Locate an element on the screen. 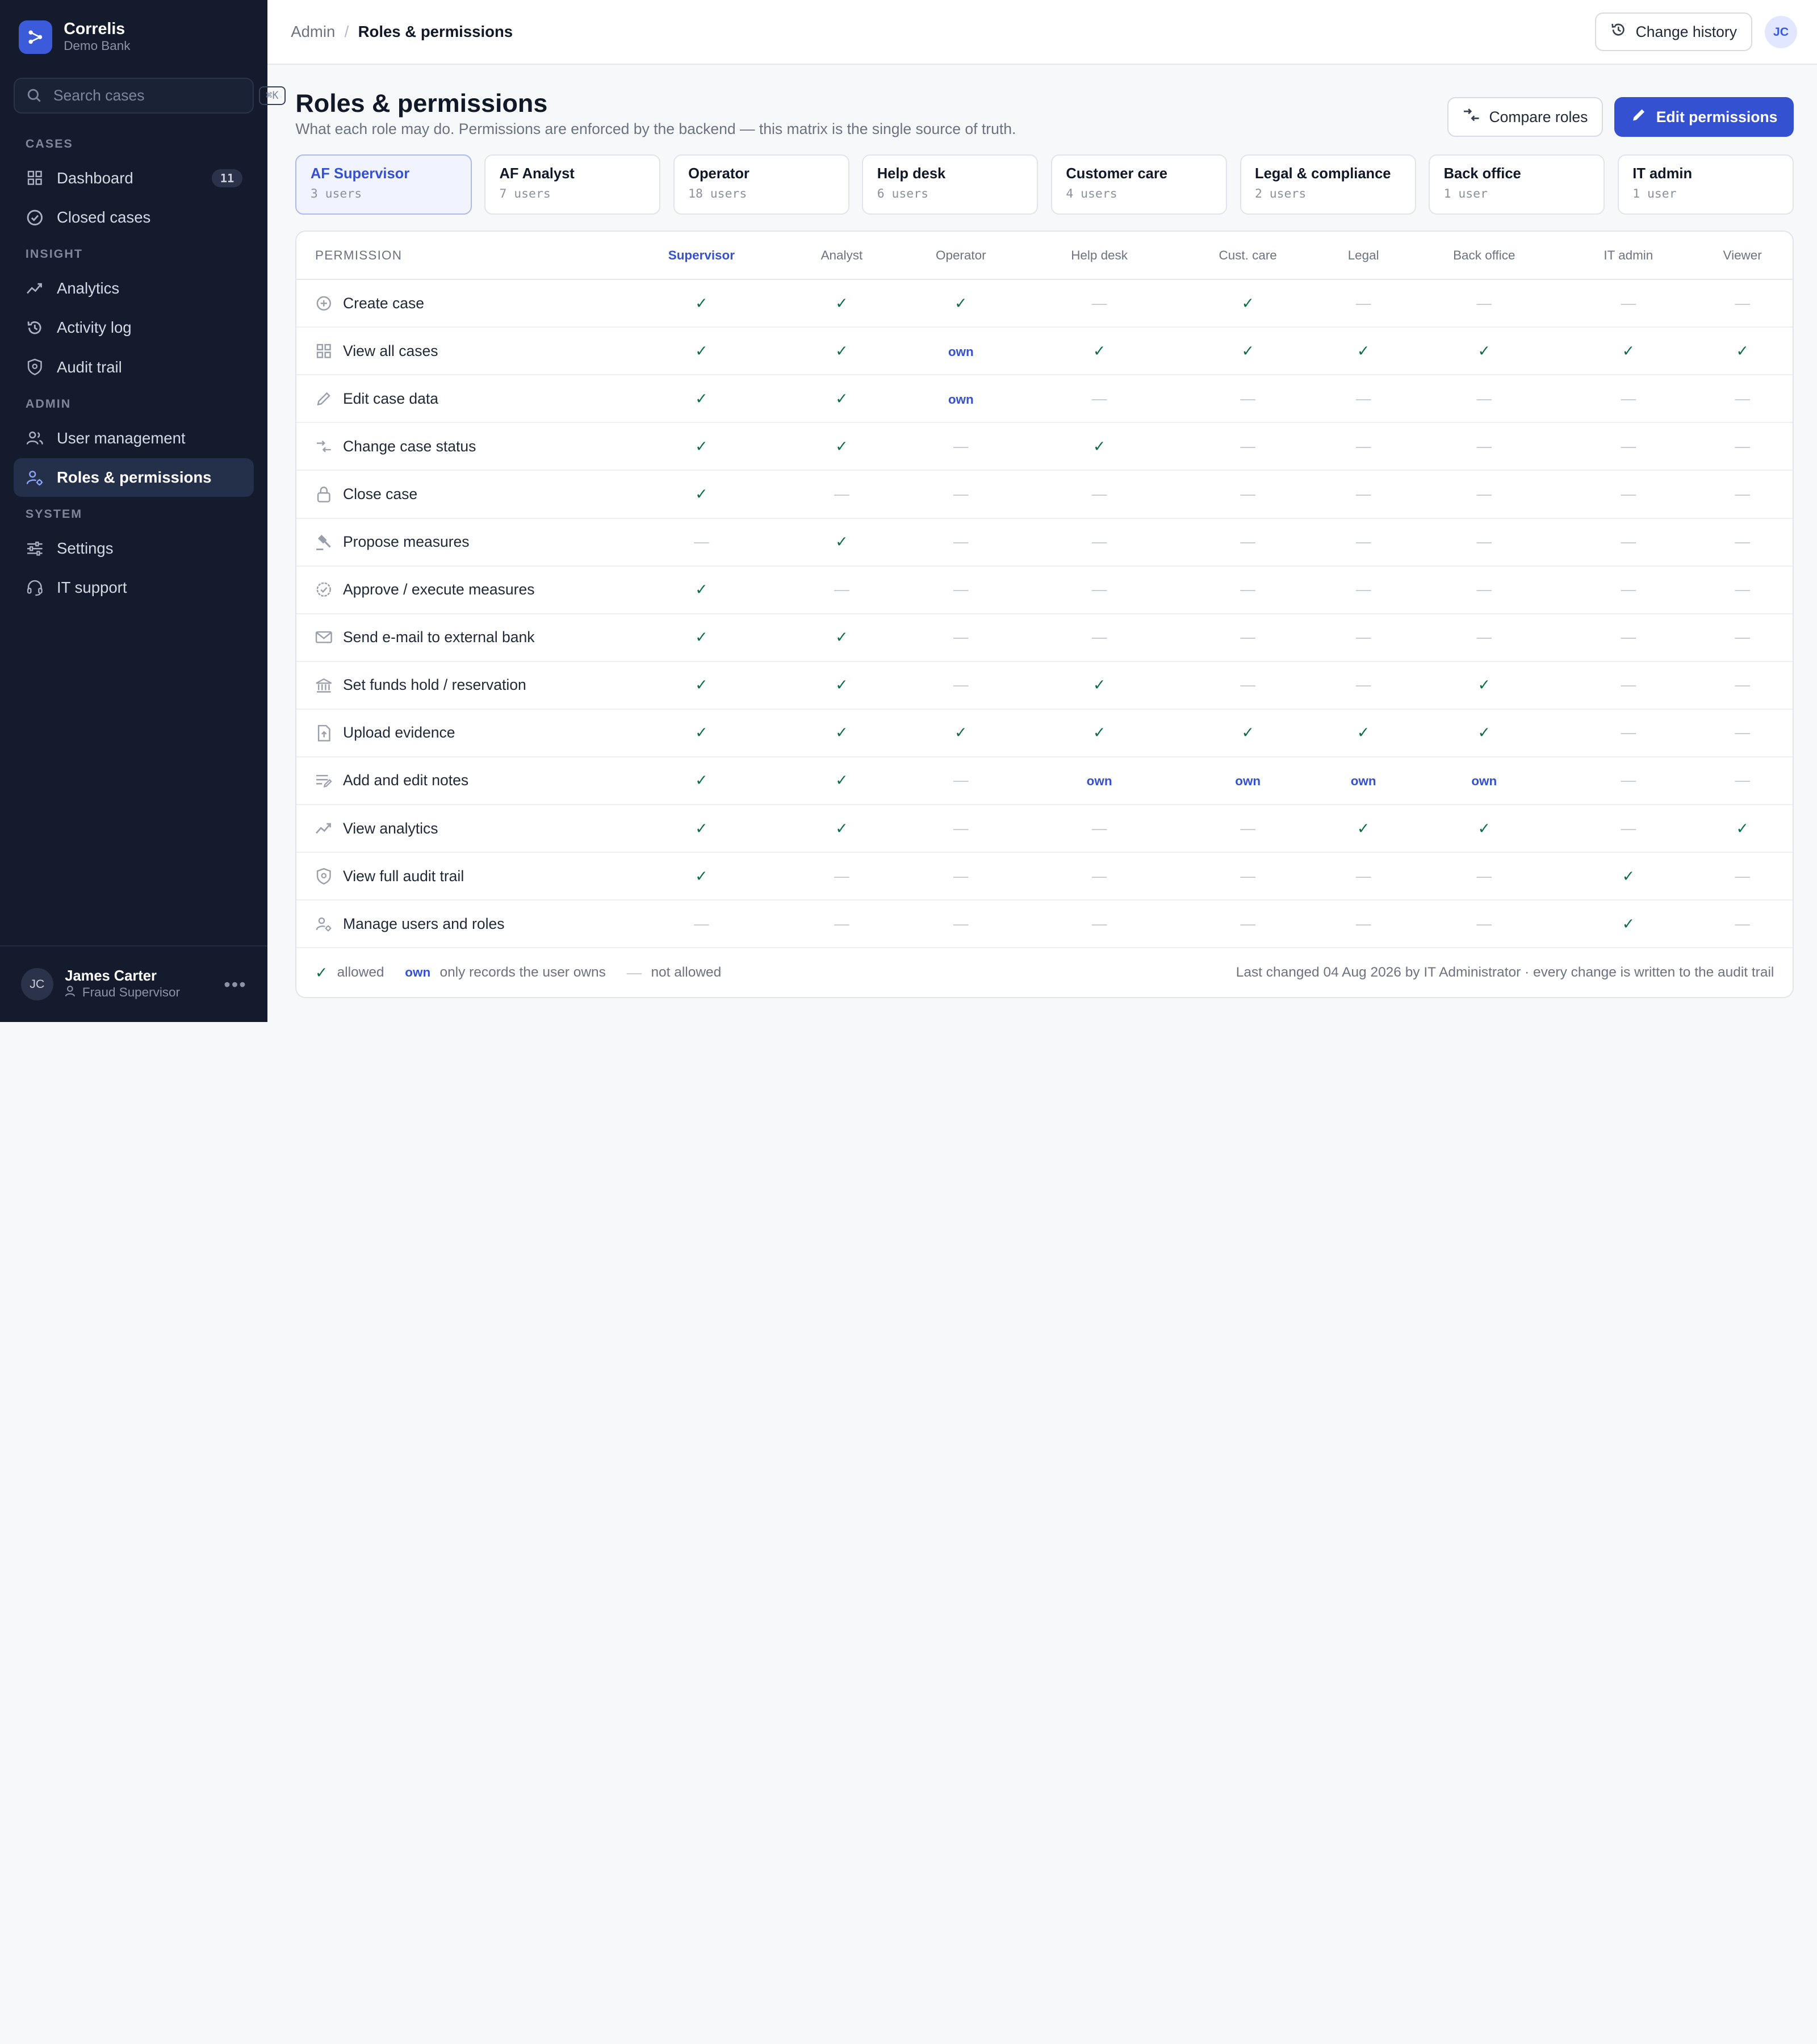 The width and height of the screenshot is (1817, 2044). sidebar-item-user-management: User management is located at coordinates (133, 438).